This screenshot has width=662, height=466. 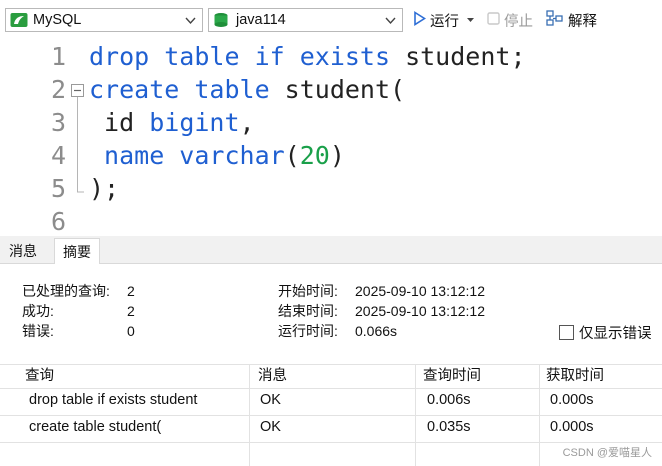 I want to click on watermark: CSDN @爱喵星人, so click(x=607, y=452).